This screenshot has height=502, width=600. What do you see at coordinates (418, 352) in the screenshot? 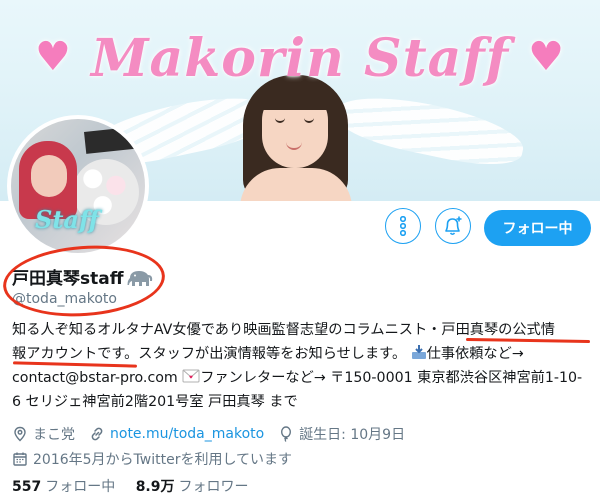
I see `inbox-tray-icon` at bounding box center [418, 352].